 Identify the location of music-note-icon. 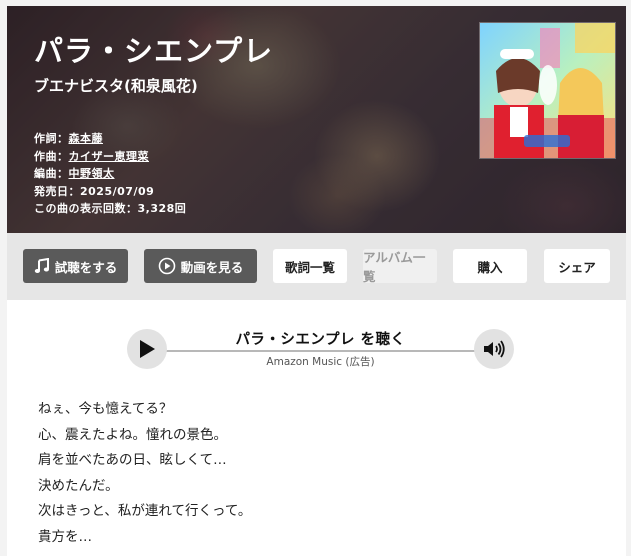
(41, 265).